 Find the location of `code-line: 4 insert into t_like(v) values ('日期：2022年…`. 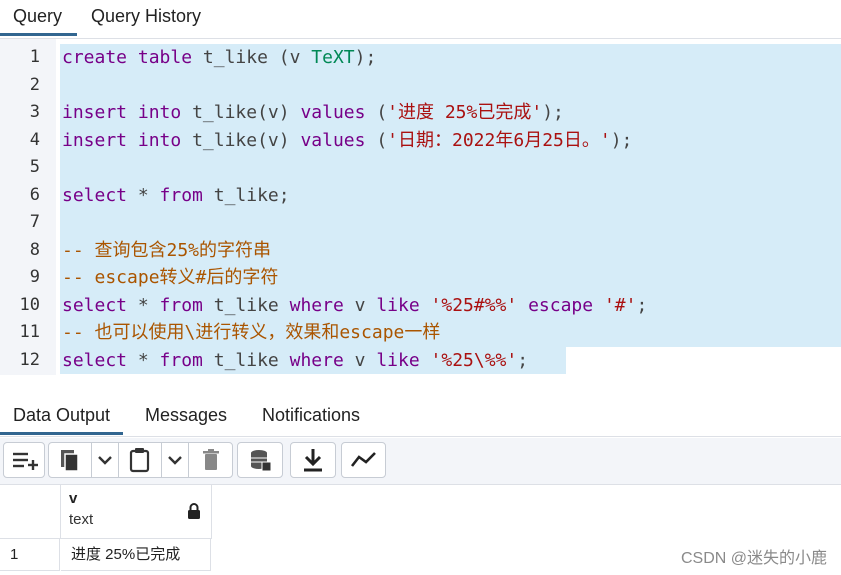

code-line: 4 insert into t_like(v) values ('日期：2022年… is located at coordinates (420, 140).